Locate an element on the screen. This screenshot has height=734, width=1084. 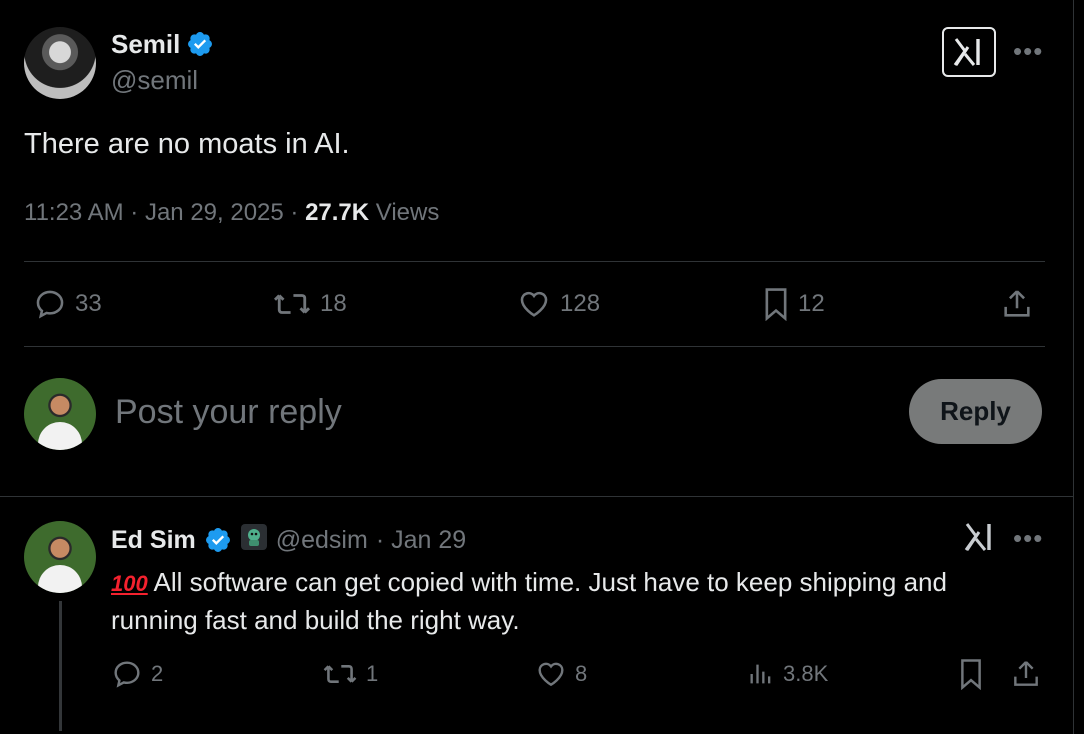
author-name: Semil is located at coordinates (145, 44).